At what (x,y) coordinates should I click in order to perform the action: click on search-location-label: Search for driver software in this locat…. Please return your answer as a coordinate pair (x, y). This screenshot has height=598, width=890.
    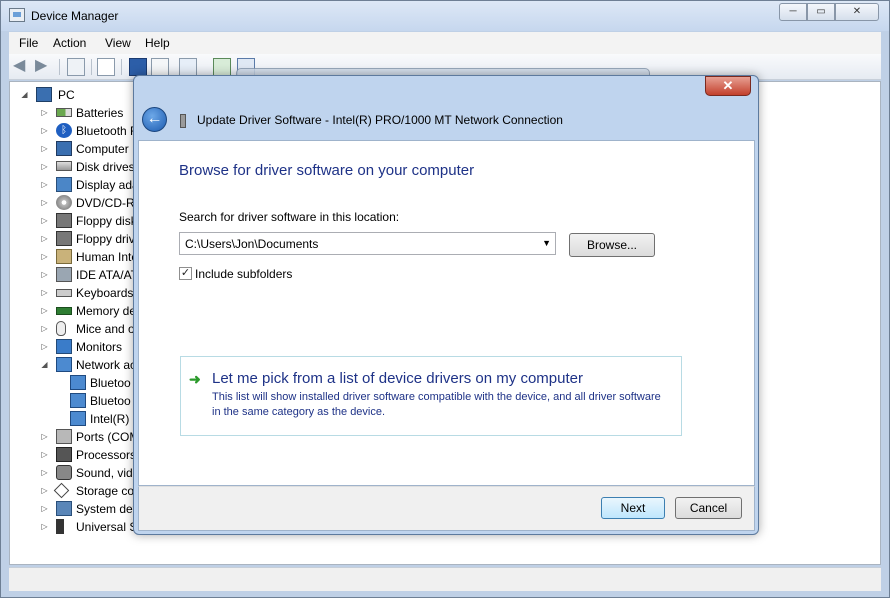
    Looking at the image, I should click on (289, 217).